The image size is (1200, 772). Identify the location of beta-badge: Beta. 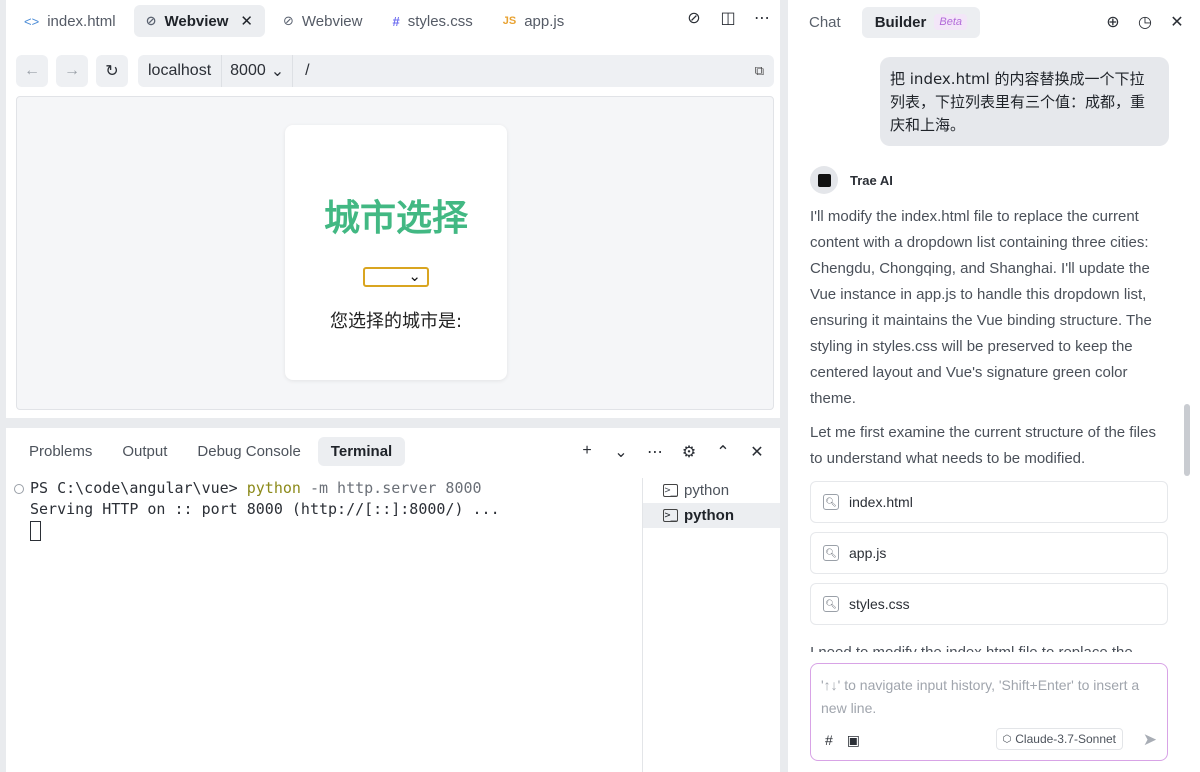
(951, 22).